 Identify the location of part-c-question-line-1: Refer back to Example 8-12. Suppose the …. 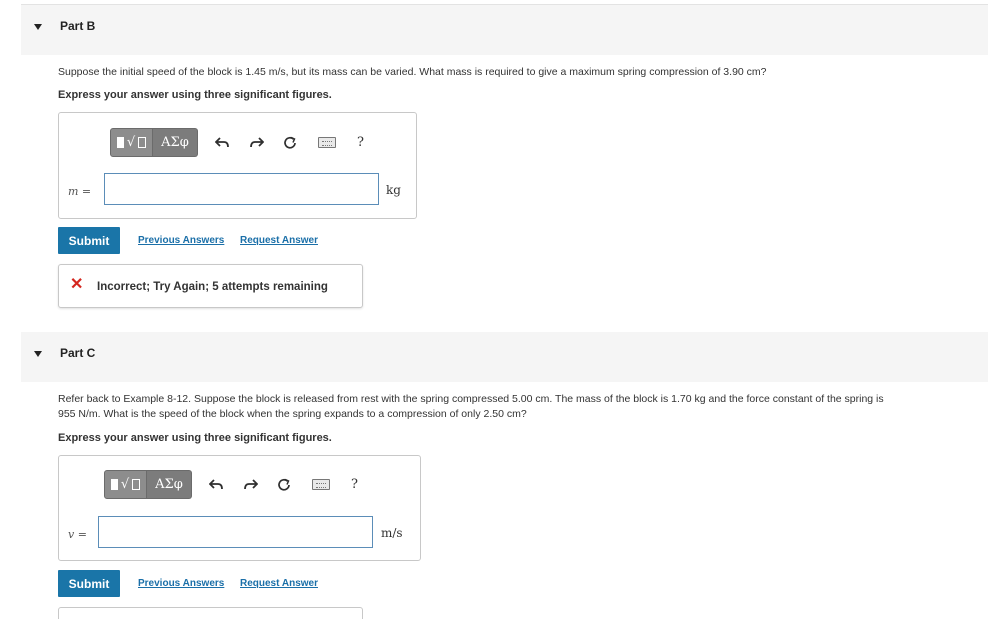
(471, 399).